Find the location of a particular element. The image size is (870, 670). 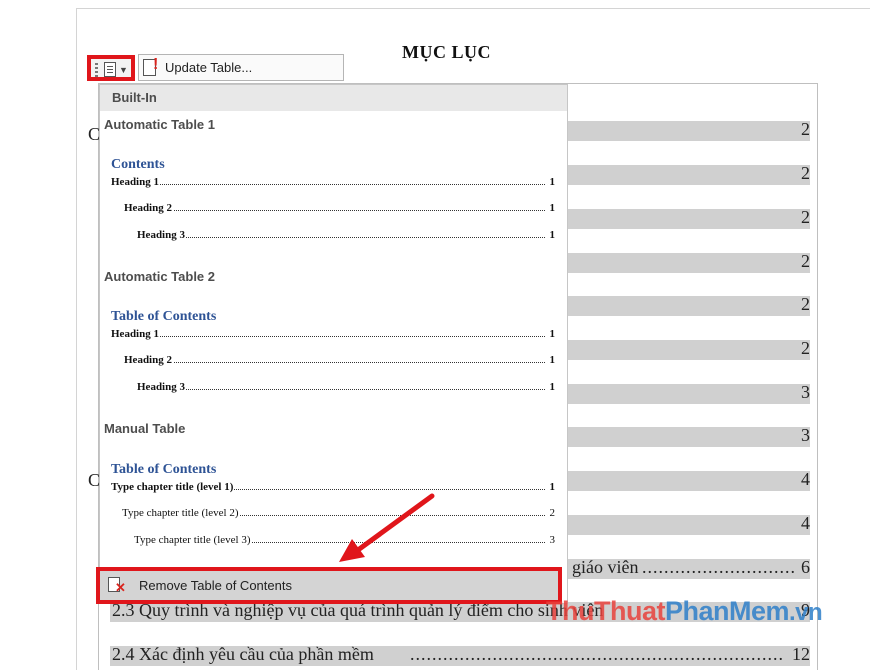

chevron-down-icon: ▼ is located at coordinates (123, 70).